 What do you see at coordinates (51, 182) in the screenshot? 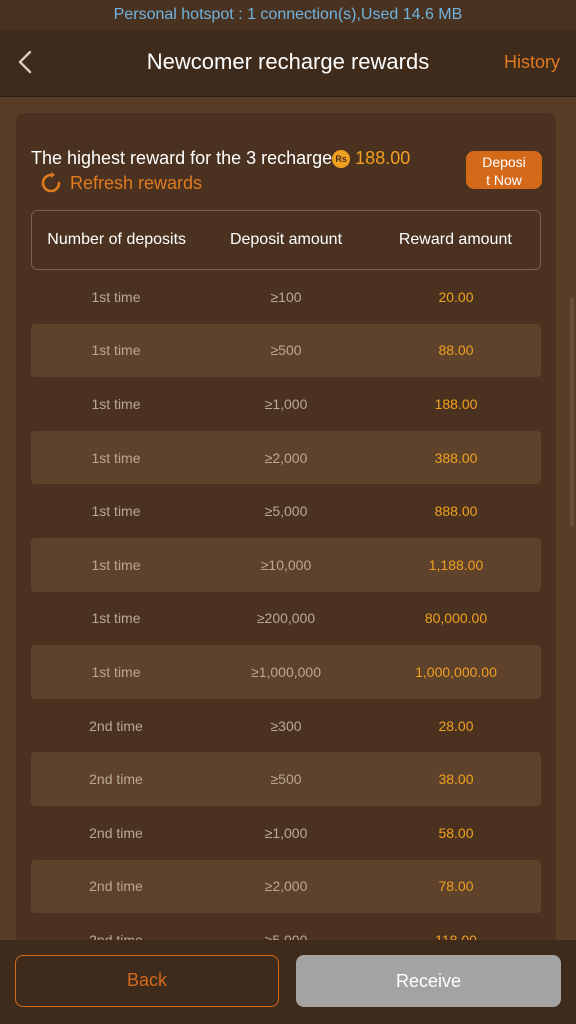
I see `refresh-icon` at bounding box center [51, 182].